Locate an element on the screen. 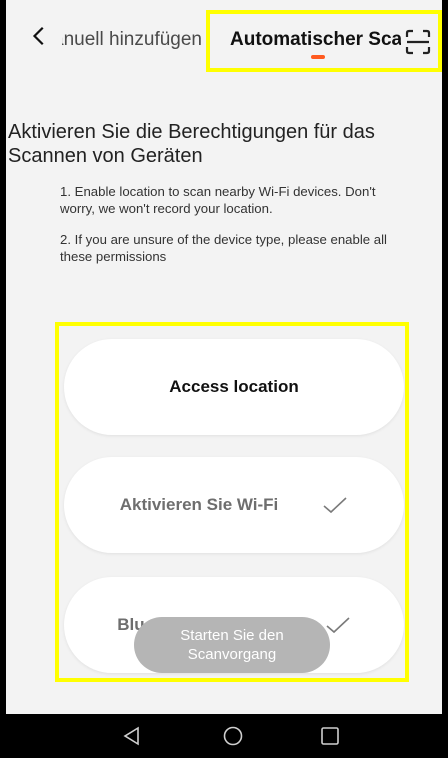  scan-frame-icon is located at coordinates (418, 42).